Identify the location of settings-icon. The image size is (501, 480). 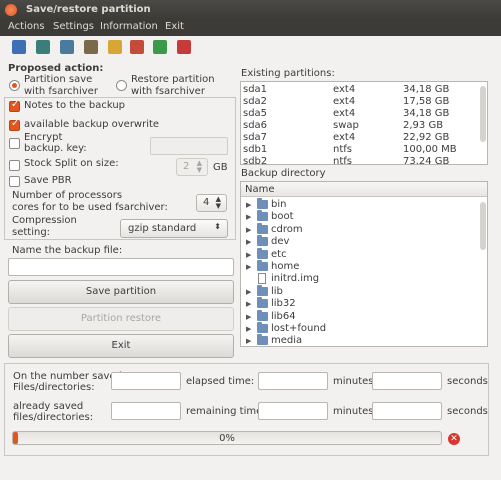
(91, 47).